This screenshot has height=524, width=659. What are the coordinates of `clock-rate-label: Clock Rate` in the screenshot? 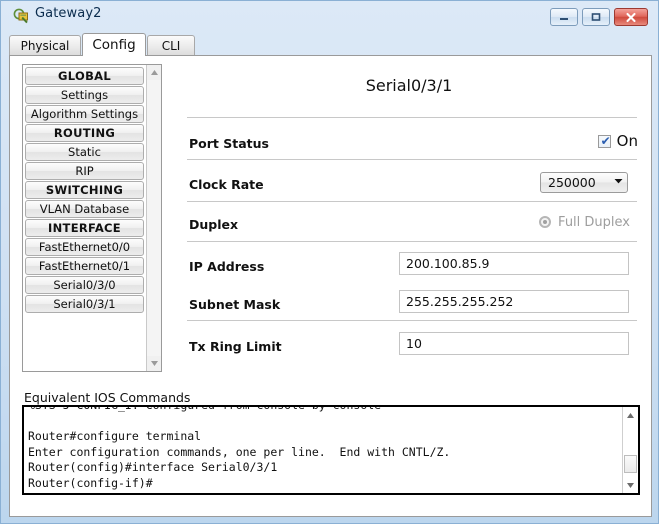 It's located at (226, 184).